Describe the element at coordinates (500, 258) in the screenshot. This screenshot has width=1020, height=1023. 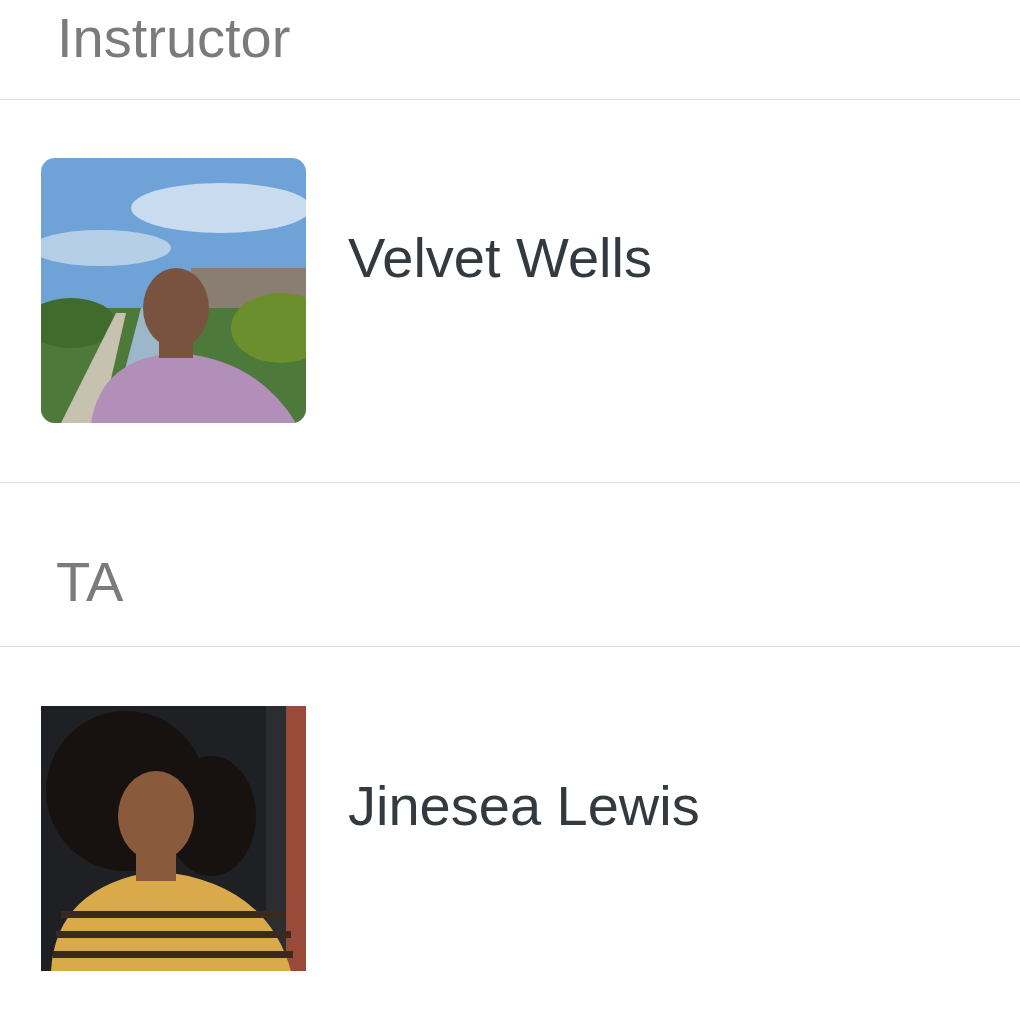
I see `person-name: Velvet Wells` at that location.